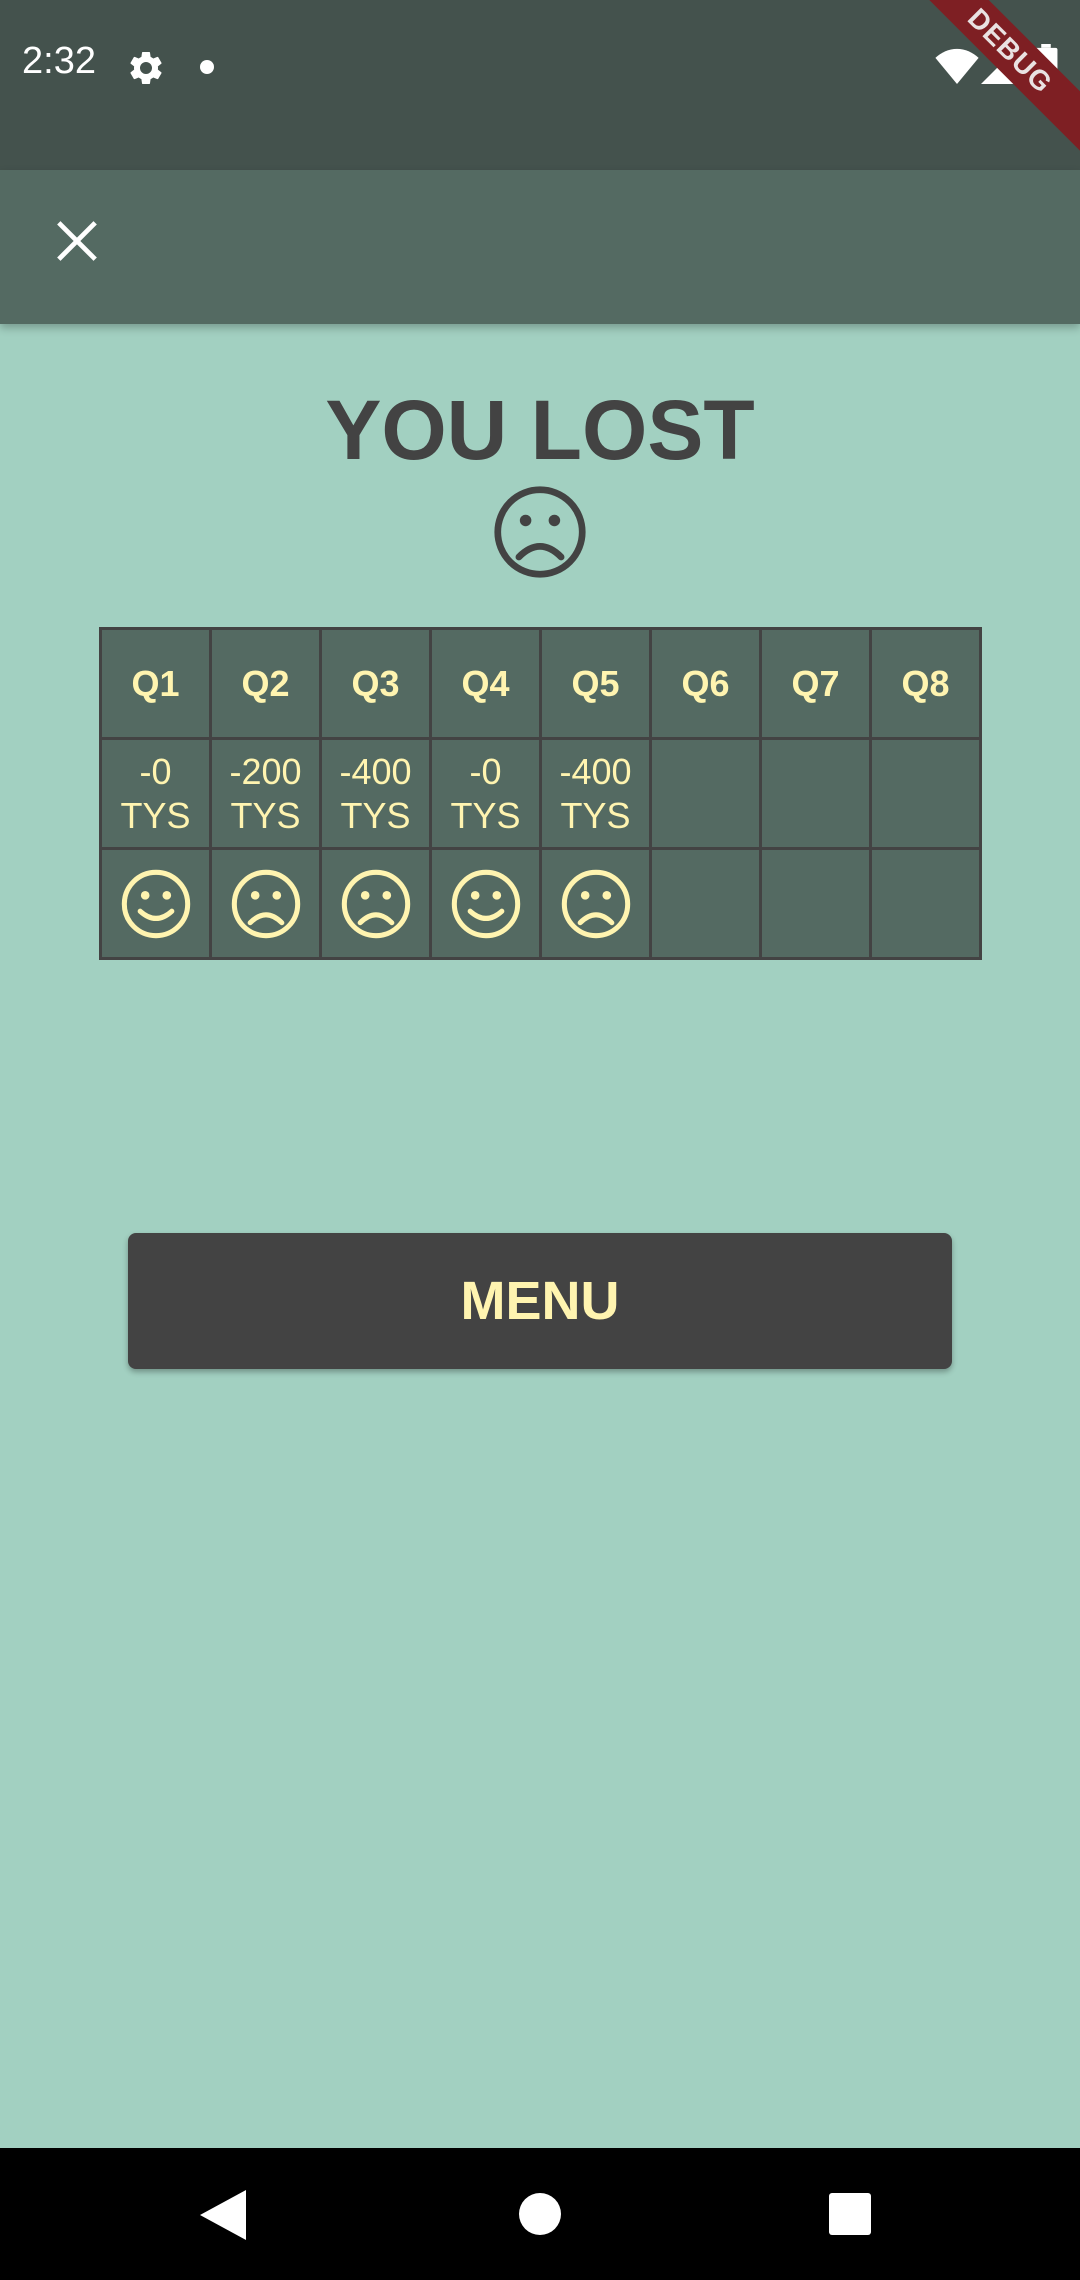 The height and width of the screenshot is (2280, 1080). I want to click on amount-value: -200, so click(265, 771).